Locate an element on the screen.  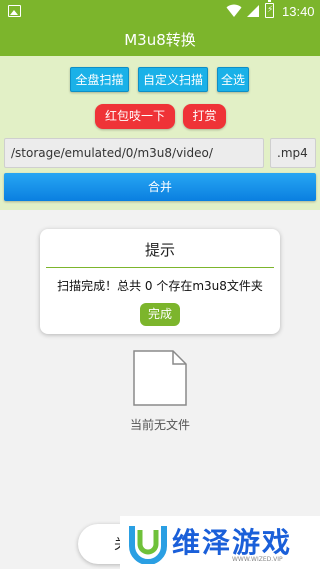
scan-result-dialog: 提示 扫描完成！总共 0 个存在m3u8文件夹 完成 is located at coordinates (160, 281).